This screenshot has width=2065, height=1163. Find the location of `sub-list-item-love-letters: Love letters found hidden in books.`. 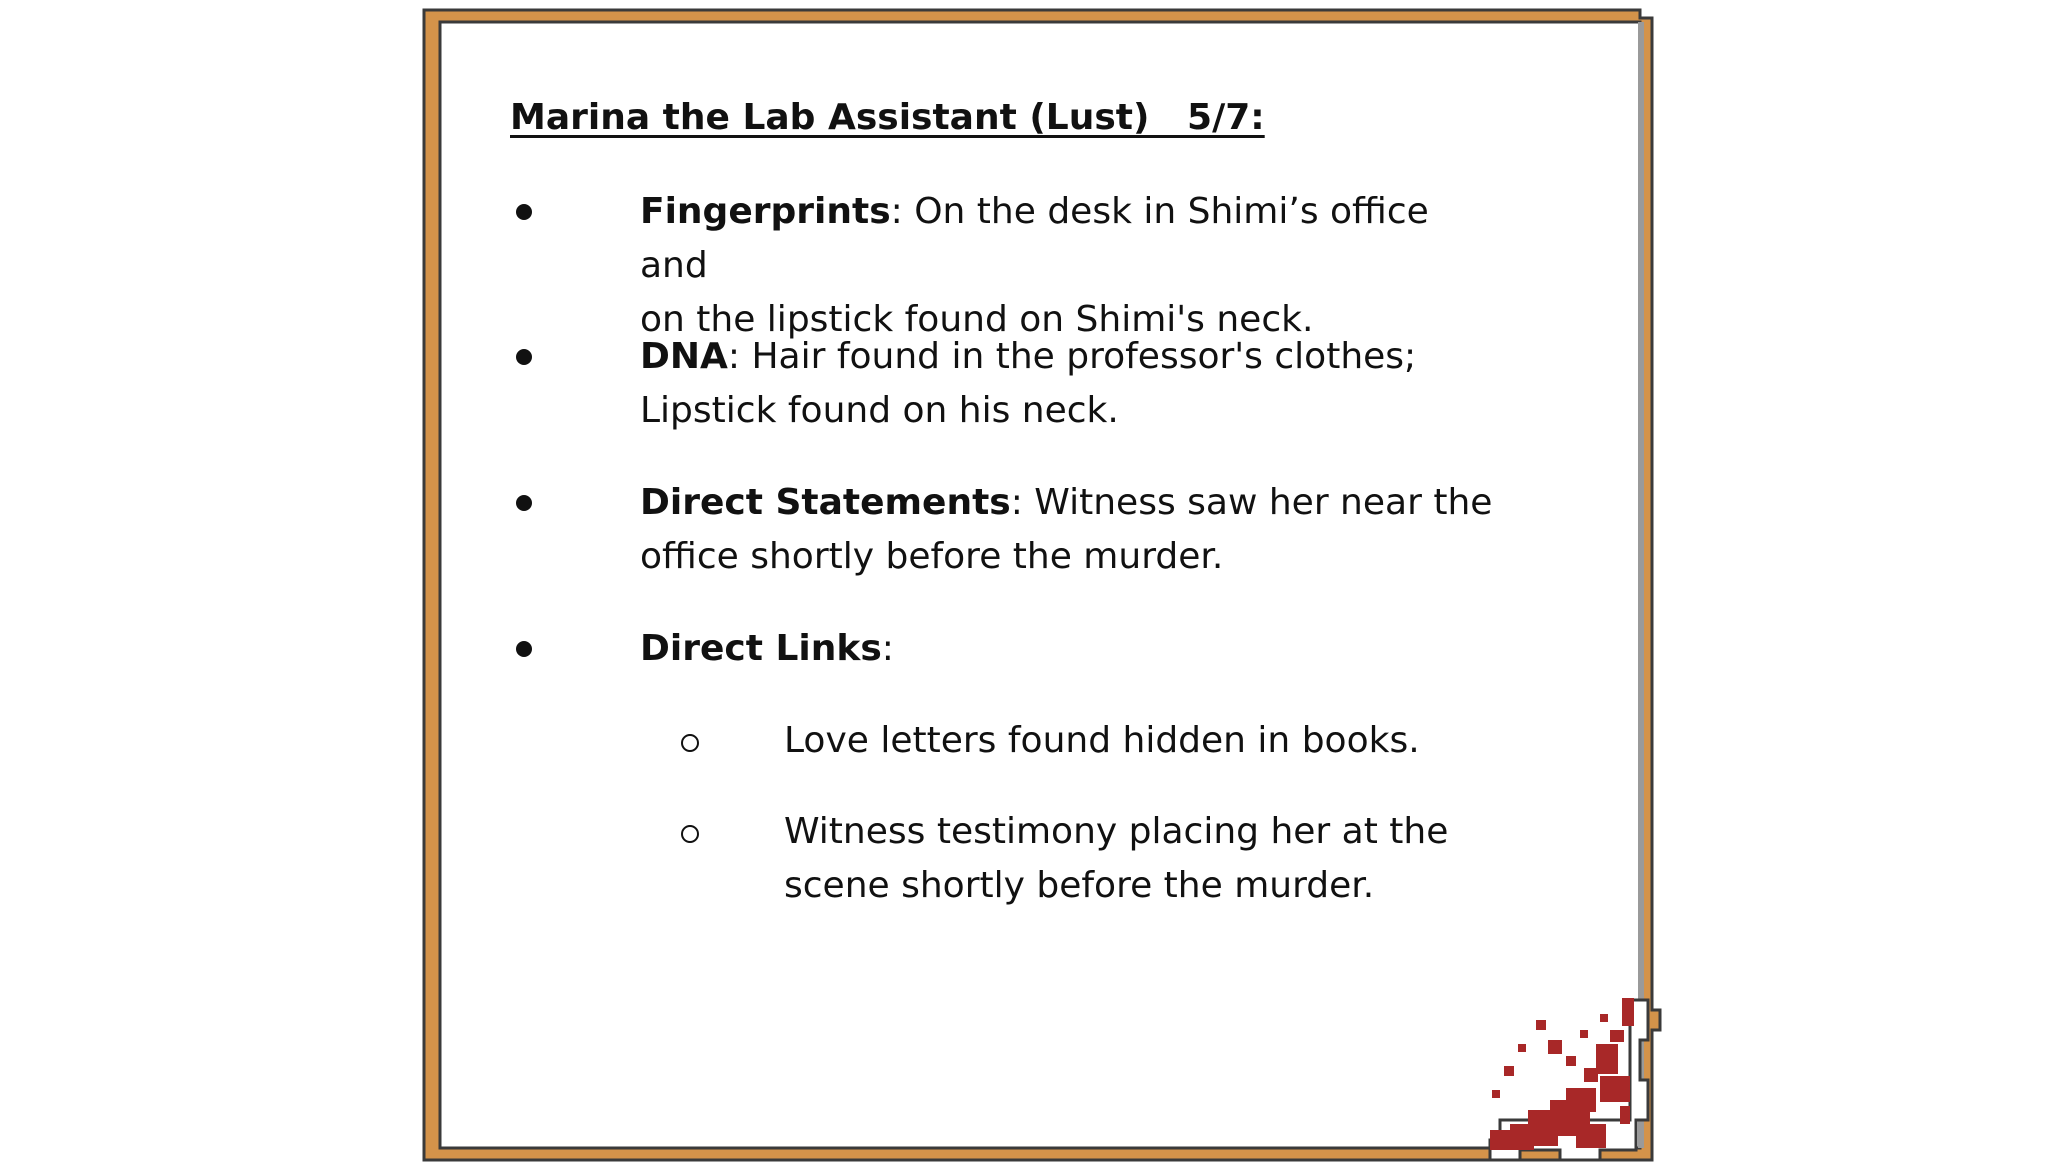

sub-list-item-love-letters: Love letters found hidden in books. is located at coordinates (1174, 741).